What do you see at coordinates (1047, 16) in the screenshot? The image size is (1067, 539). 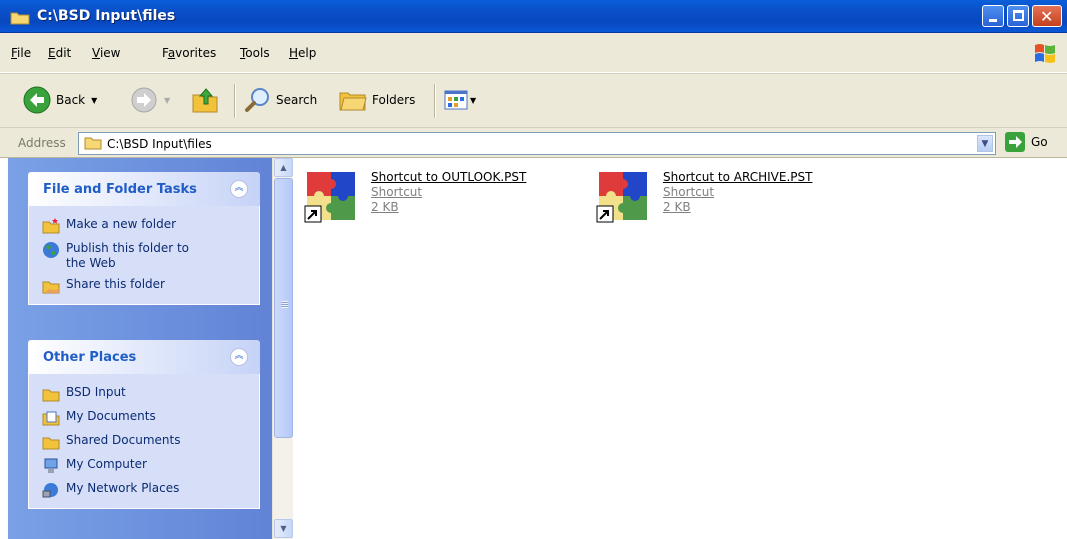 I see `close-button: ✕` at bounding box center [1047, 16].